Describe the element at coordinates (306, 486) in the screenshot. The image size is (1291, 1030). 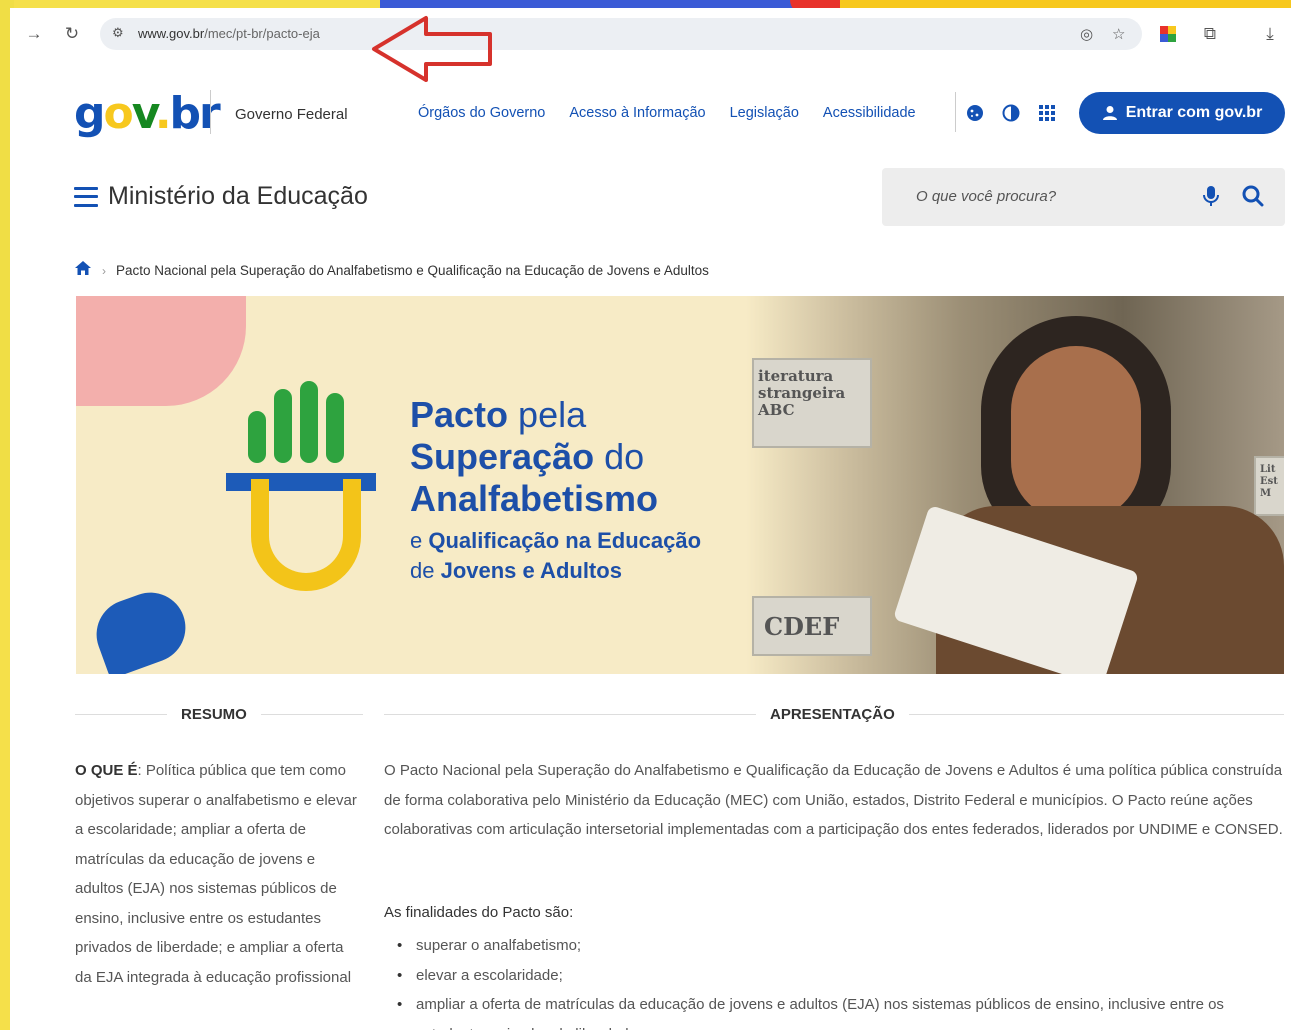
I see `pacto-logo-mark` at that location.